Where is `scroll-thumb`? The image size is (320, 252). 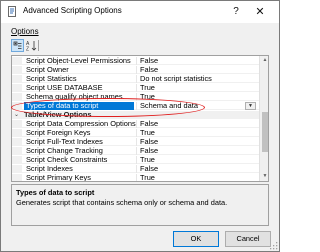
scroll-thumb is located at coordinates (265, 132).